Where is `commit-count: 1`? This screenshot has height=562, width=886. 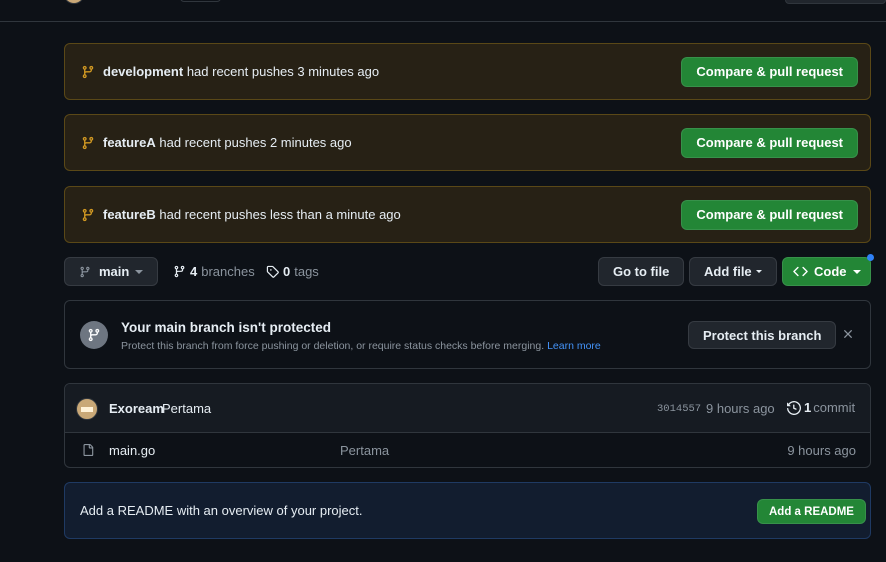
commit-count: 1 is located at coordinates (808, 407).